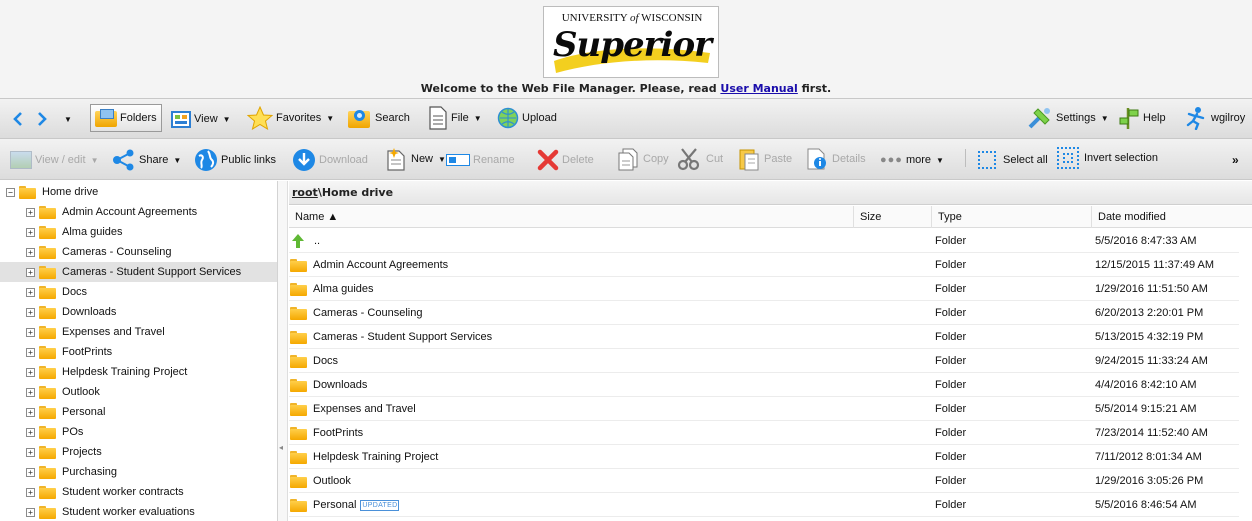 The image size is (1252, 521). I want to click on column-header-size: Size, so click(892, 217).